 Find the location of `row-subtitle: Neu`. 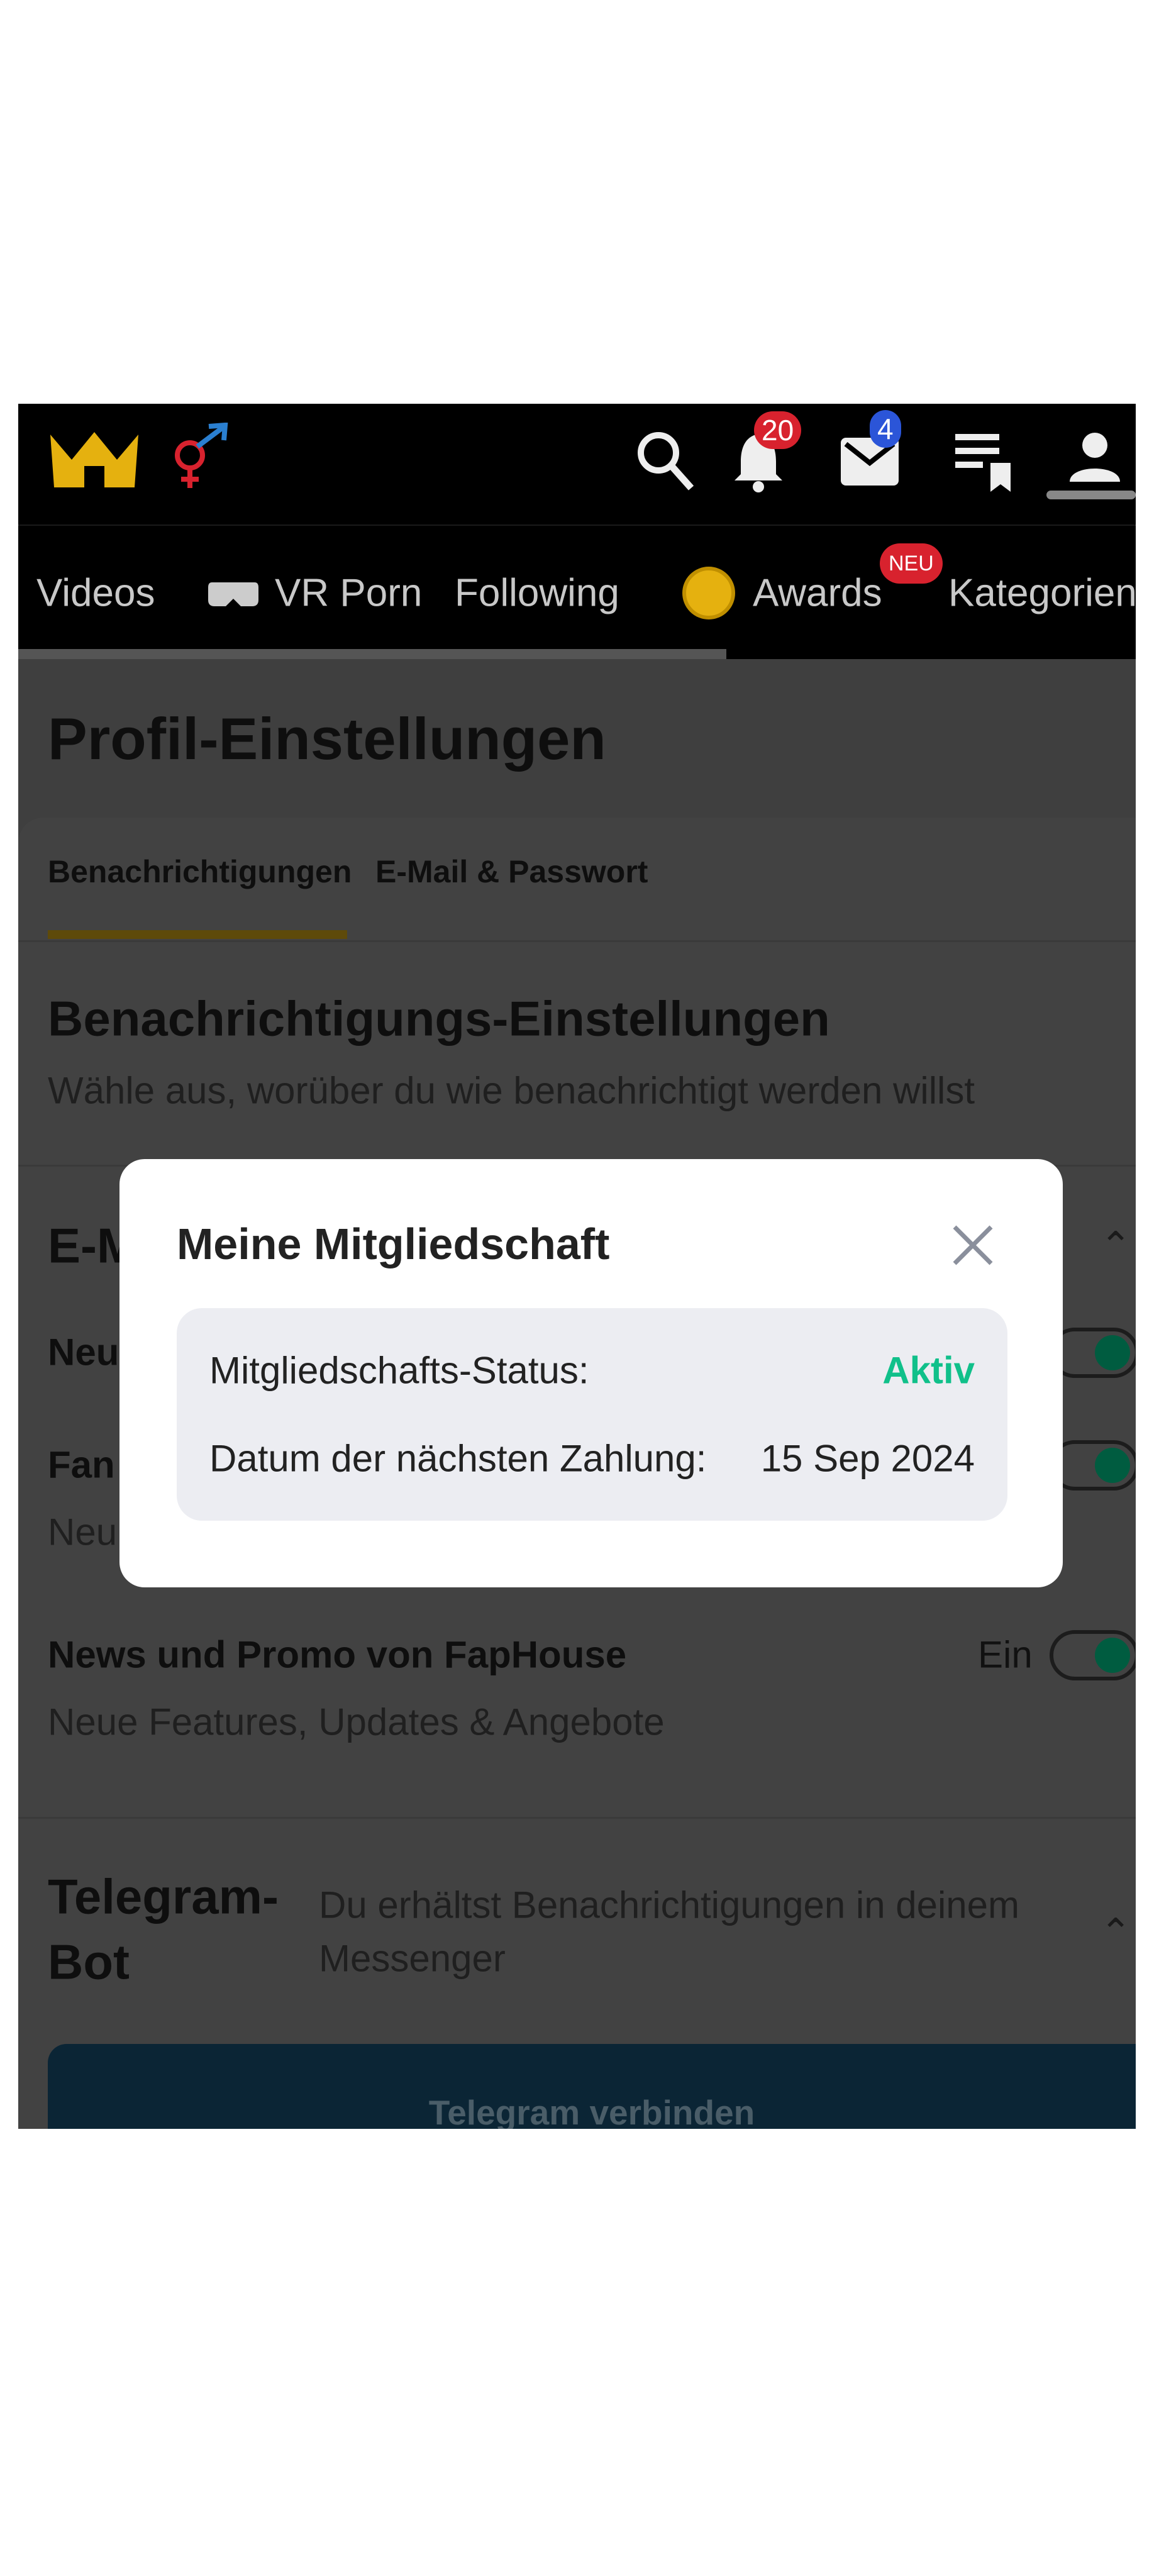

row-subtitle: Neu is located at coordinates (83, 1532).